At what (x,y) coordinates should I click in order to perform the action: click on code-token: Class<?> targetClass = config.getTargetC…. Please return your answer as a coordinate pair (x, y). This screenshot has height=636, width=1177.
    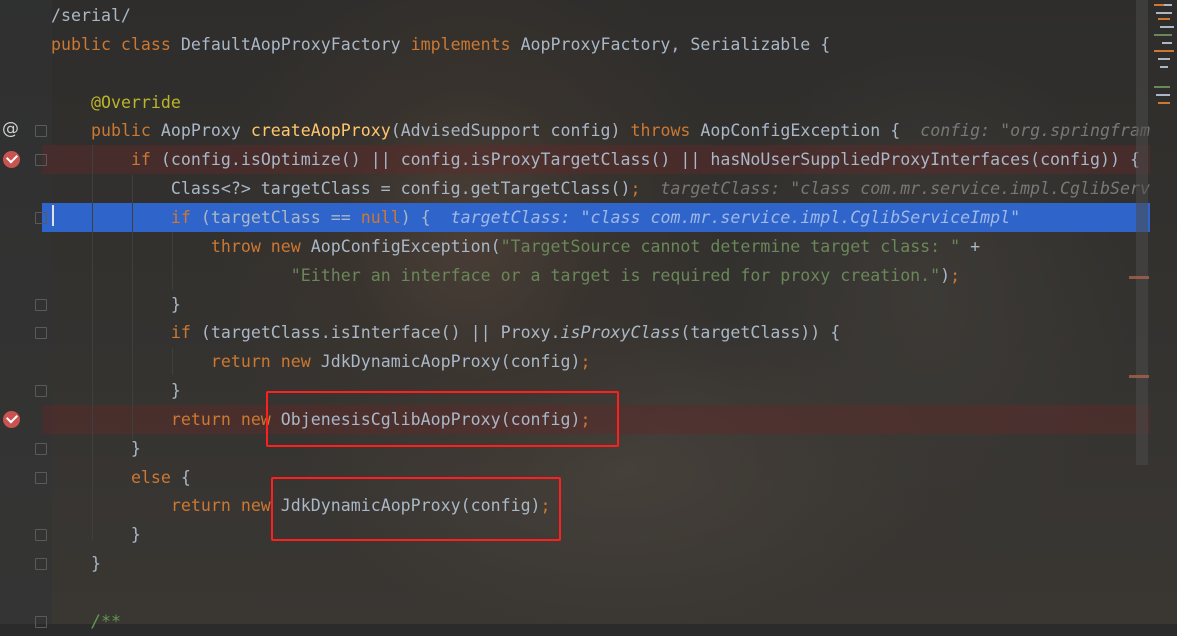
    Looking at the image, I should click on (341, 189).